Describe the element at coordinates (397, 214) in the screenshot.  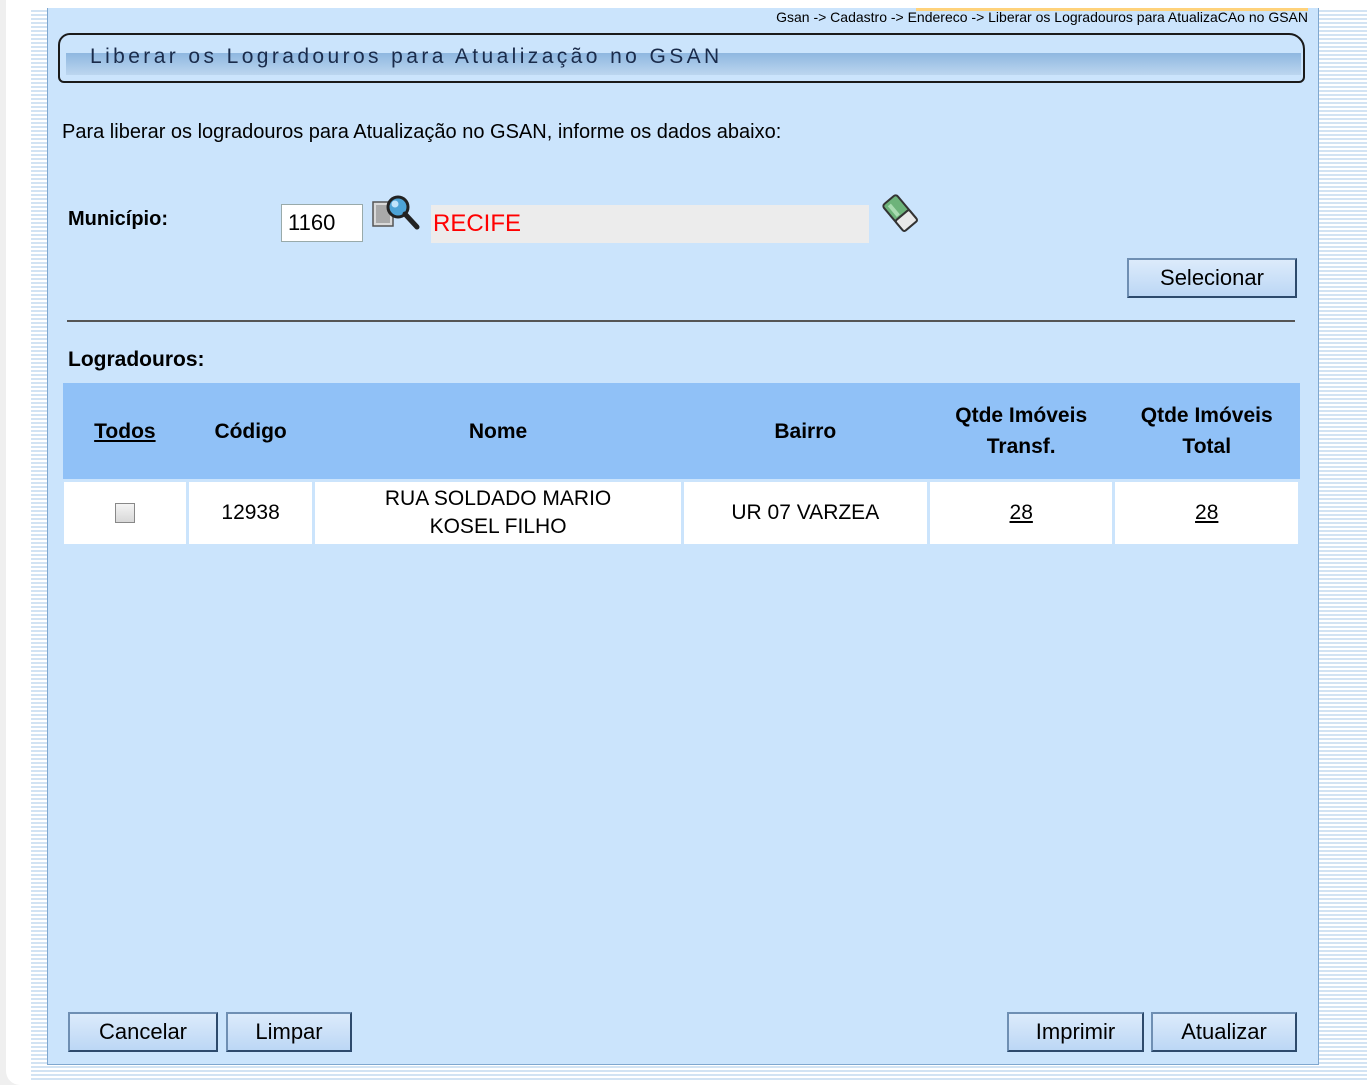
I see `search-icon` at that location.